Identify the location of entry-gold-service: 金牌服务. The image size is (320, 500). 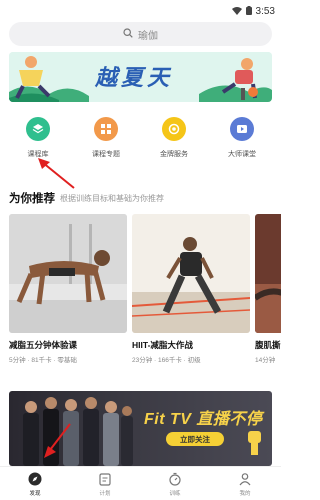
(174, 139).